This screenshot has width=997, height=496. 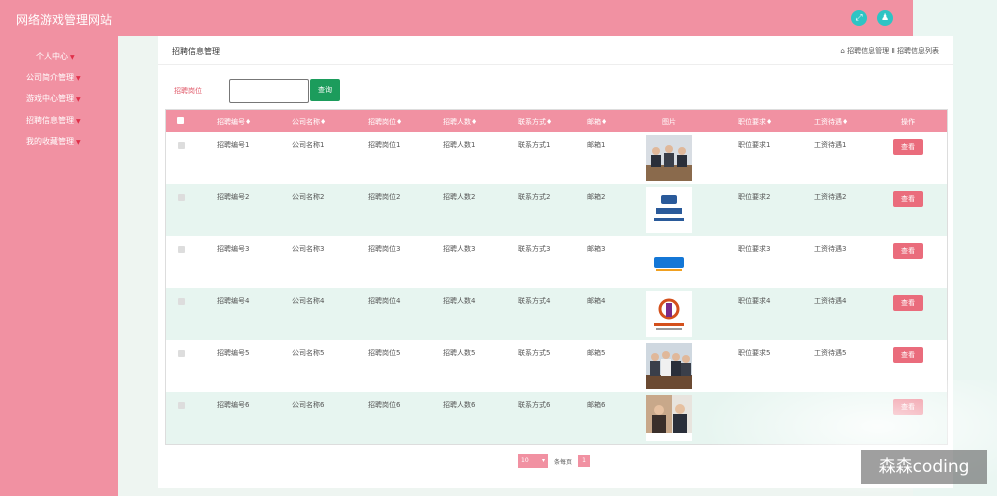 I want to click on cell-requirement: 职位要求4, so click(x=754, y=301).